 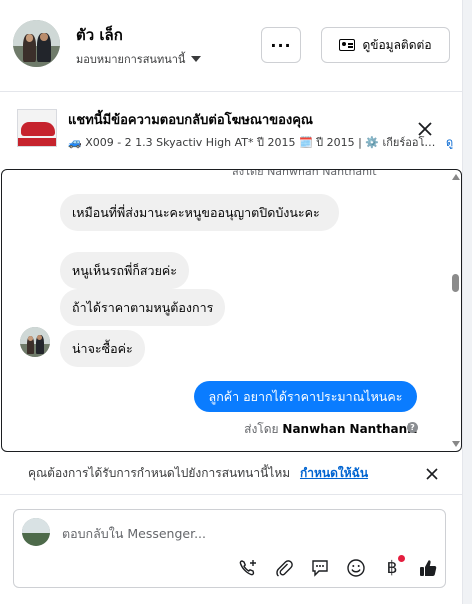 I want to click on ad-thumbnail, so click(x=37, y=128).